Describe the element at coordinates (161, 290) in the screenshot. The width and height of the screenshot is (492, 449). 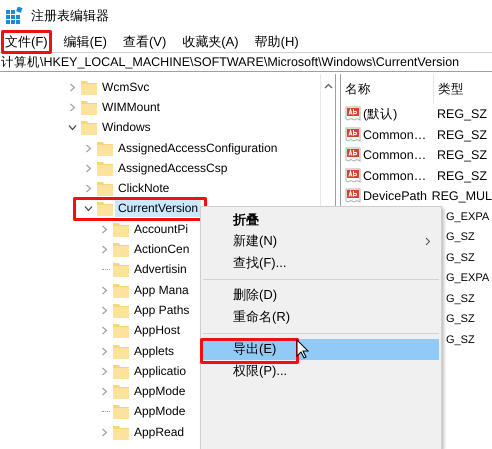
I see `tree-item: App Mana` at that location.